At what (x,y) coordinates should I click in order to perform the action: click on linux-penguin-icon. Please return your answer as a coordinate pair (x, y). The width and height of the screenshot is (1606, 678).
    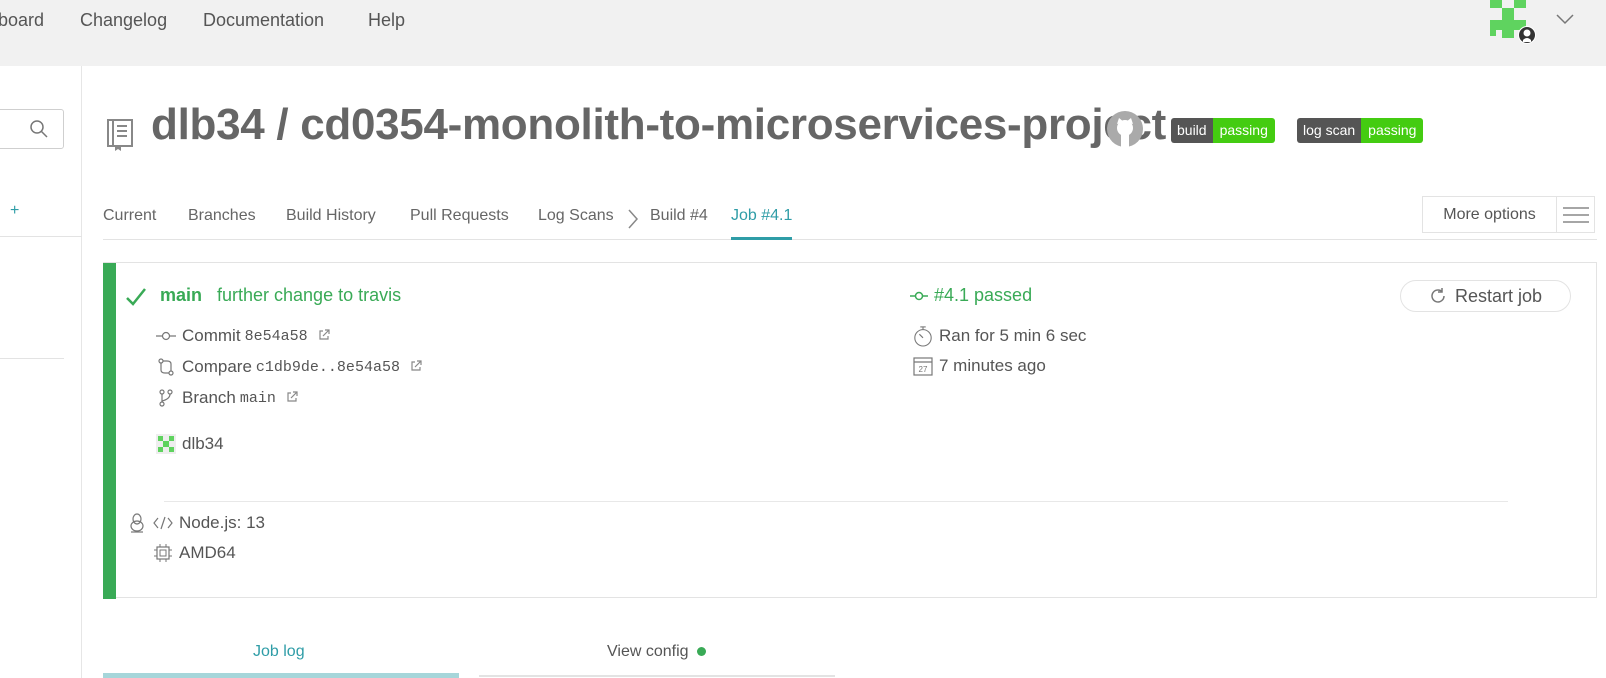
    Looking at the image, I should click on (137, 523).